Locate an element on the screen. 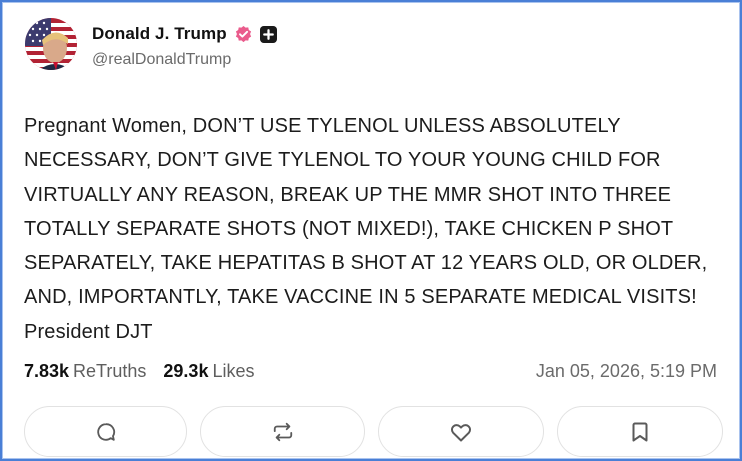  reply-button is located at coordinates (105, 431).